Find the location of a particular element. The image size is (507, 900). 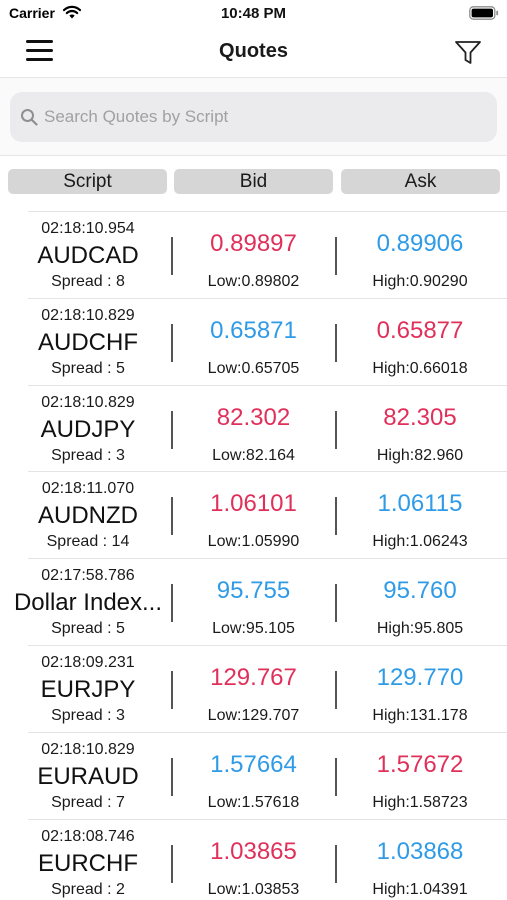

bid-price: 1.06101 is located at coordinates (253, 504).